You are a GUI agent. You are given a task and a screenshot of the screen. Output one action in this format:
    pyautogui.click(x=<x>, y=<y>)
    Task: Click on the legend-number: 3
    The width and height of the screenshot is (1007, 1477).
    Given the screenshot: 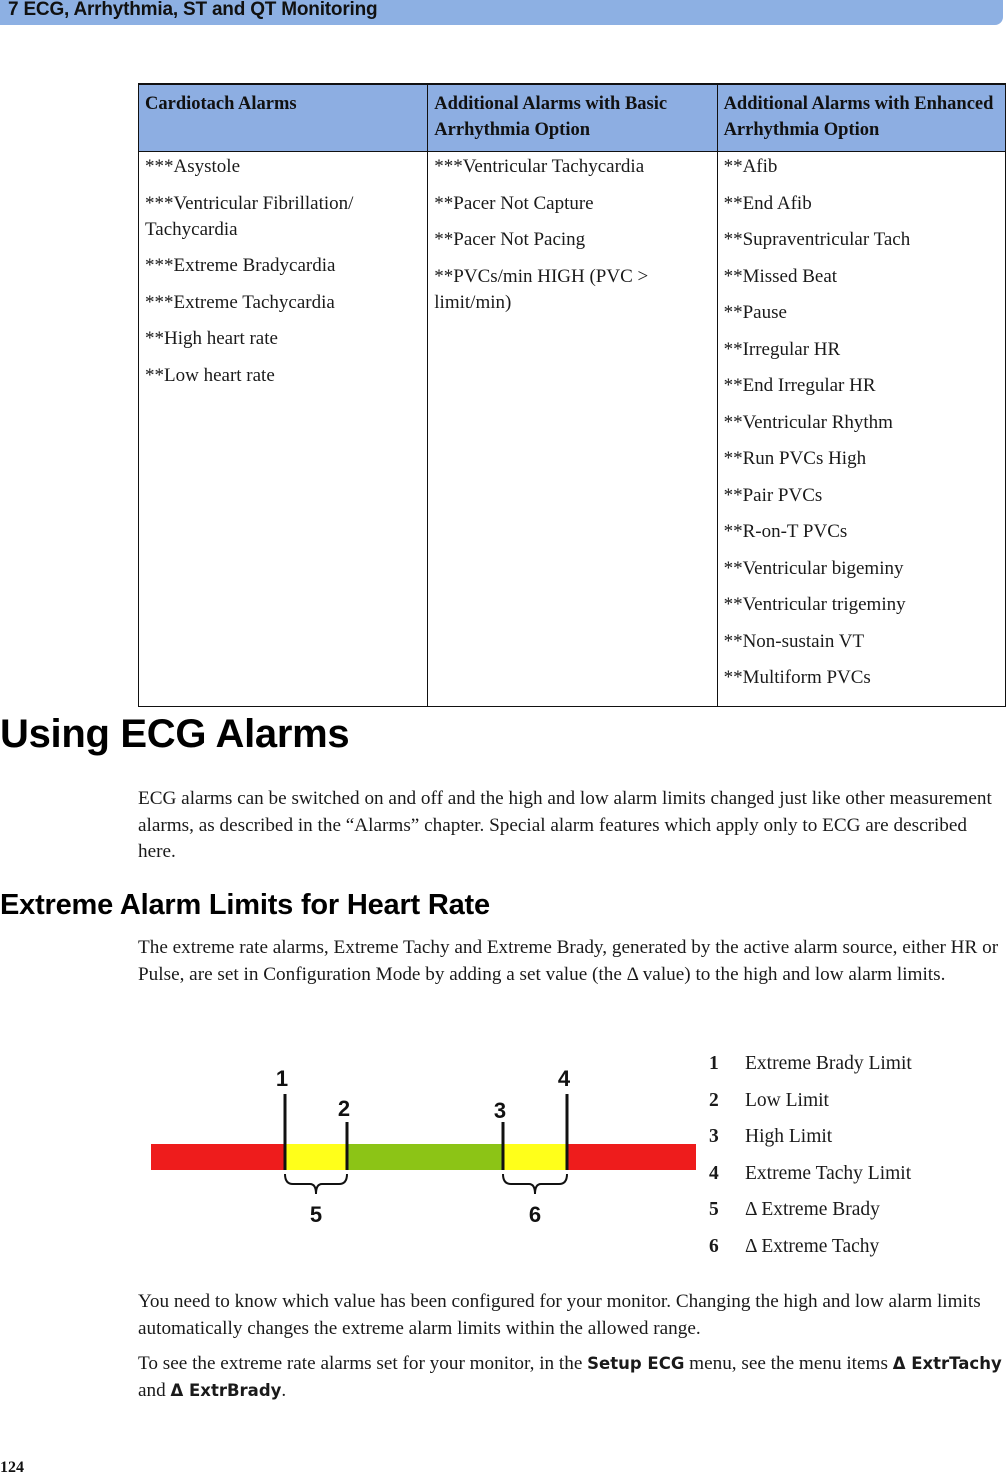 What is the action you would take?
    pyautogui.click(x=714, y=1137)
    